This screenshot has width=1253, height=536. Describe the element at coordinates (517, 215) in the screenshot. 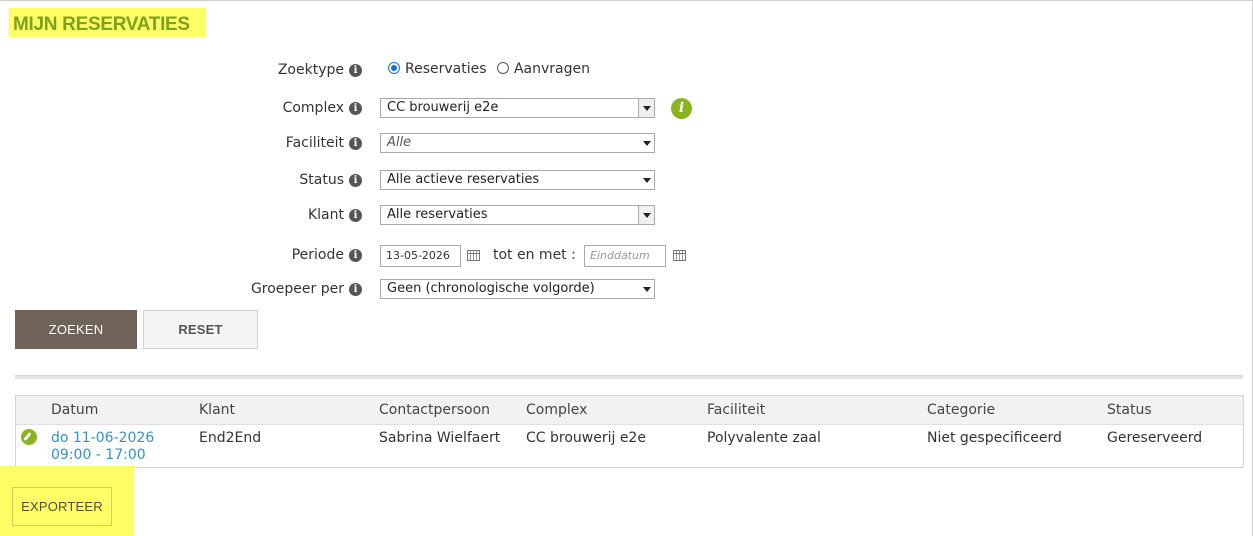

I see `klant-select: Alle reservaties` at that location.